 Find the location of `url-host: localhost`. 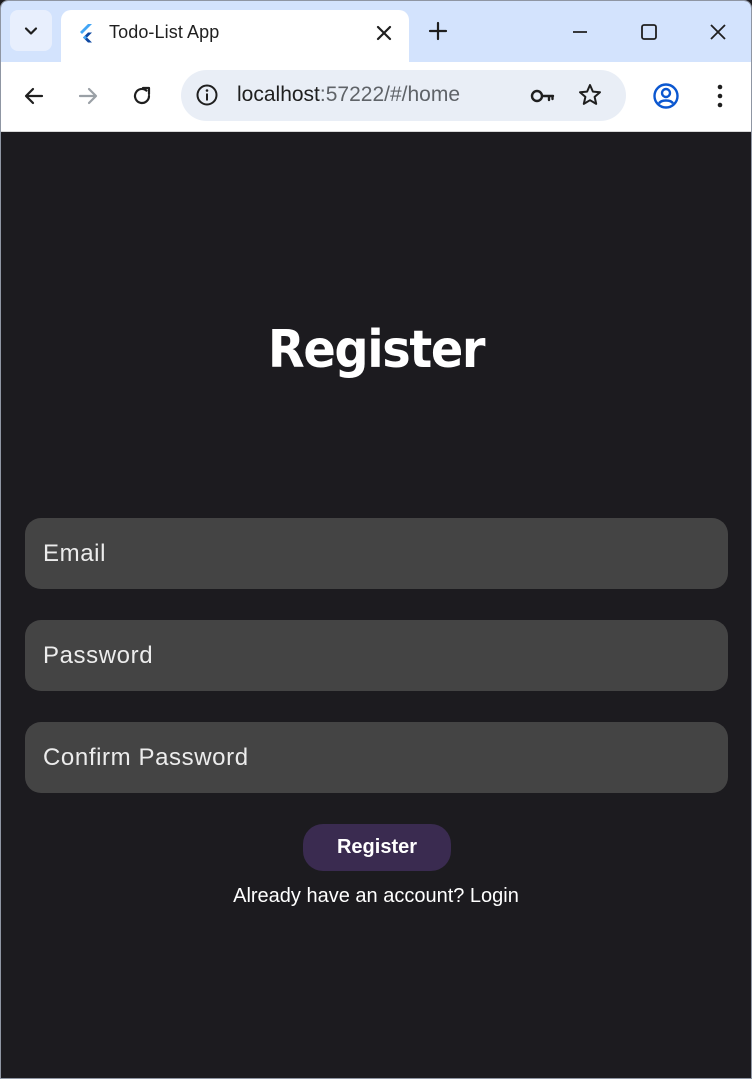

url-host: localhost is located at coordinates (278, 94).